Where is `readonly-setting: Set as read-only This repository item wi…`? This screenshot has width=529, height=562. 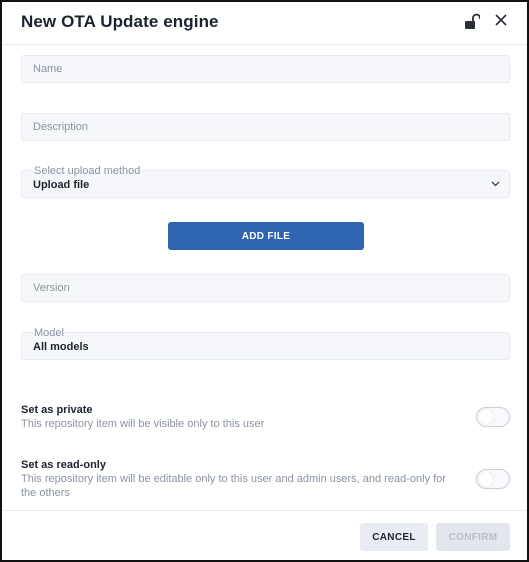 readonly-setting: Set as read-only This repository item wi… is located at coordinates (265, 479).